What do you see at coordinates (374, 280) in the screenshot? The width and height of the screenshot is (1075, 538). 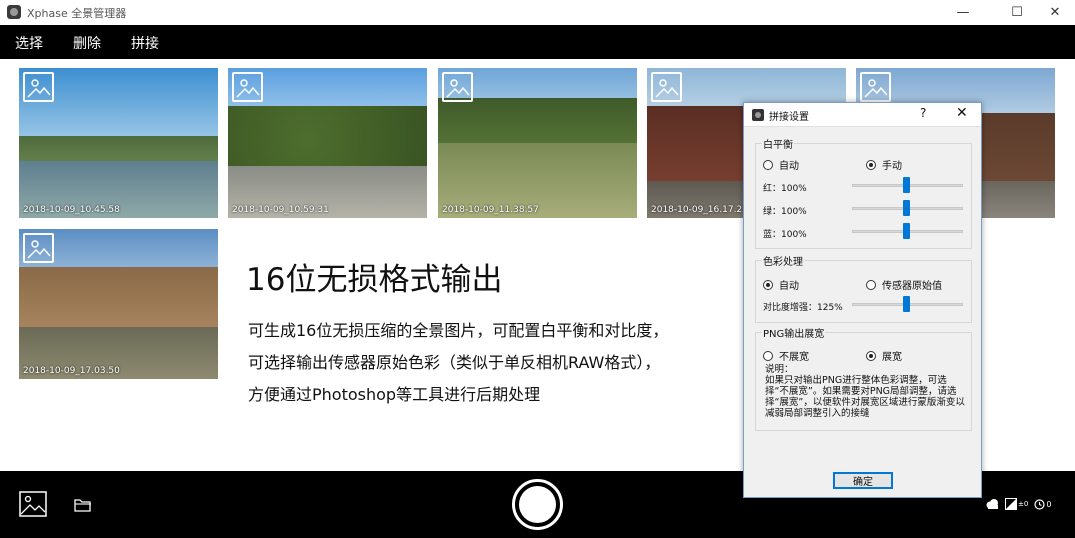 I see `feature-title: 16位无损格式输出` at bounding box center [374, 280].